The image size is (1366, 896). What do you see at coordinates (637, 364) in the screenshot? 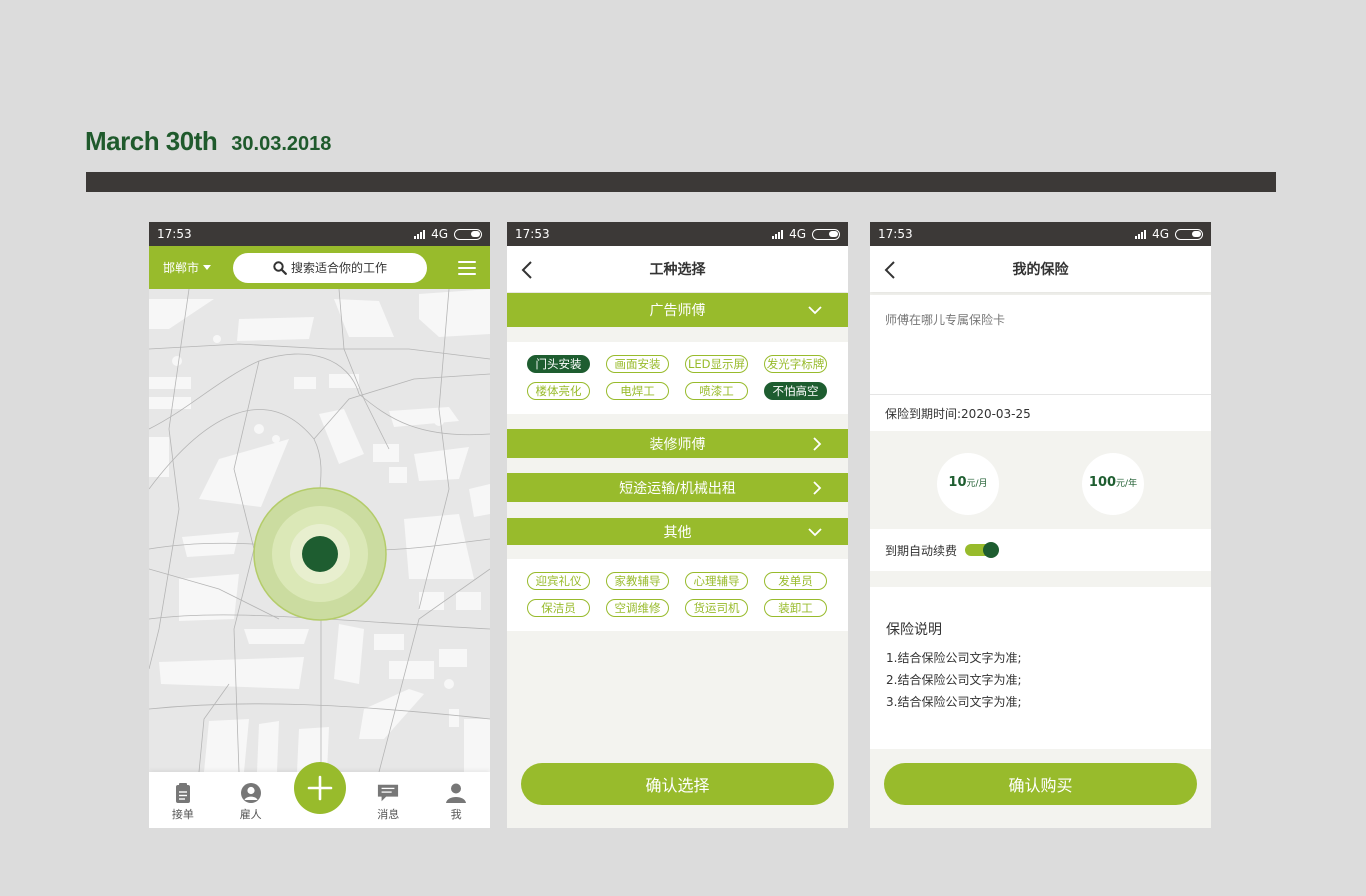
I see `tag-item: 画面安装` at bounding box center [637, 364].